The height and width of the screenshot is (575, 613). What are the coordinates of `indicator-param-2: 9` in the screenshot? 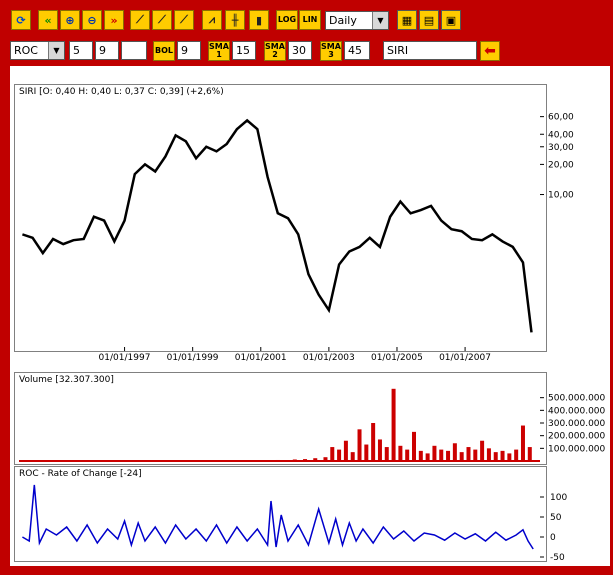 It's located at (107, 50).